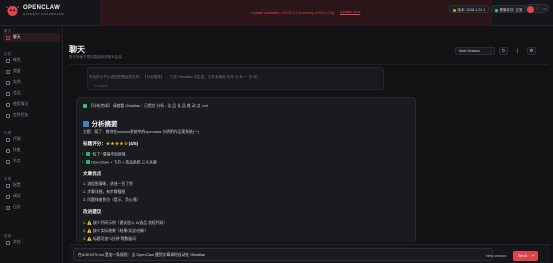 Image resolution: width=553 pixels, height=263 pixels. Describe the element at coordinates (17, 71) in the screenshot. I see `sidebar-item-label: 频道` at that location.